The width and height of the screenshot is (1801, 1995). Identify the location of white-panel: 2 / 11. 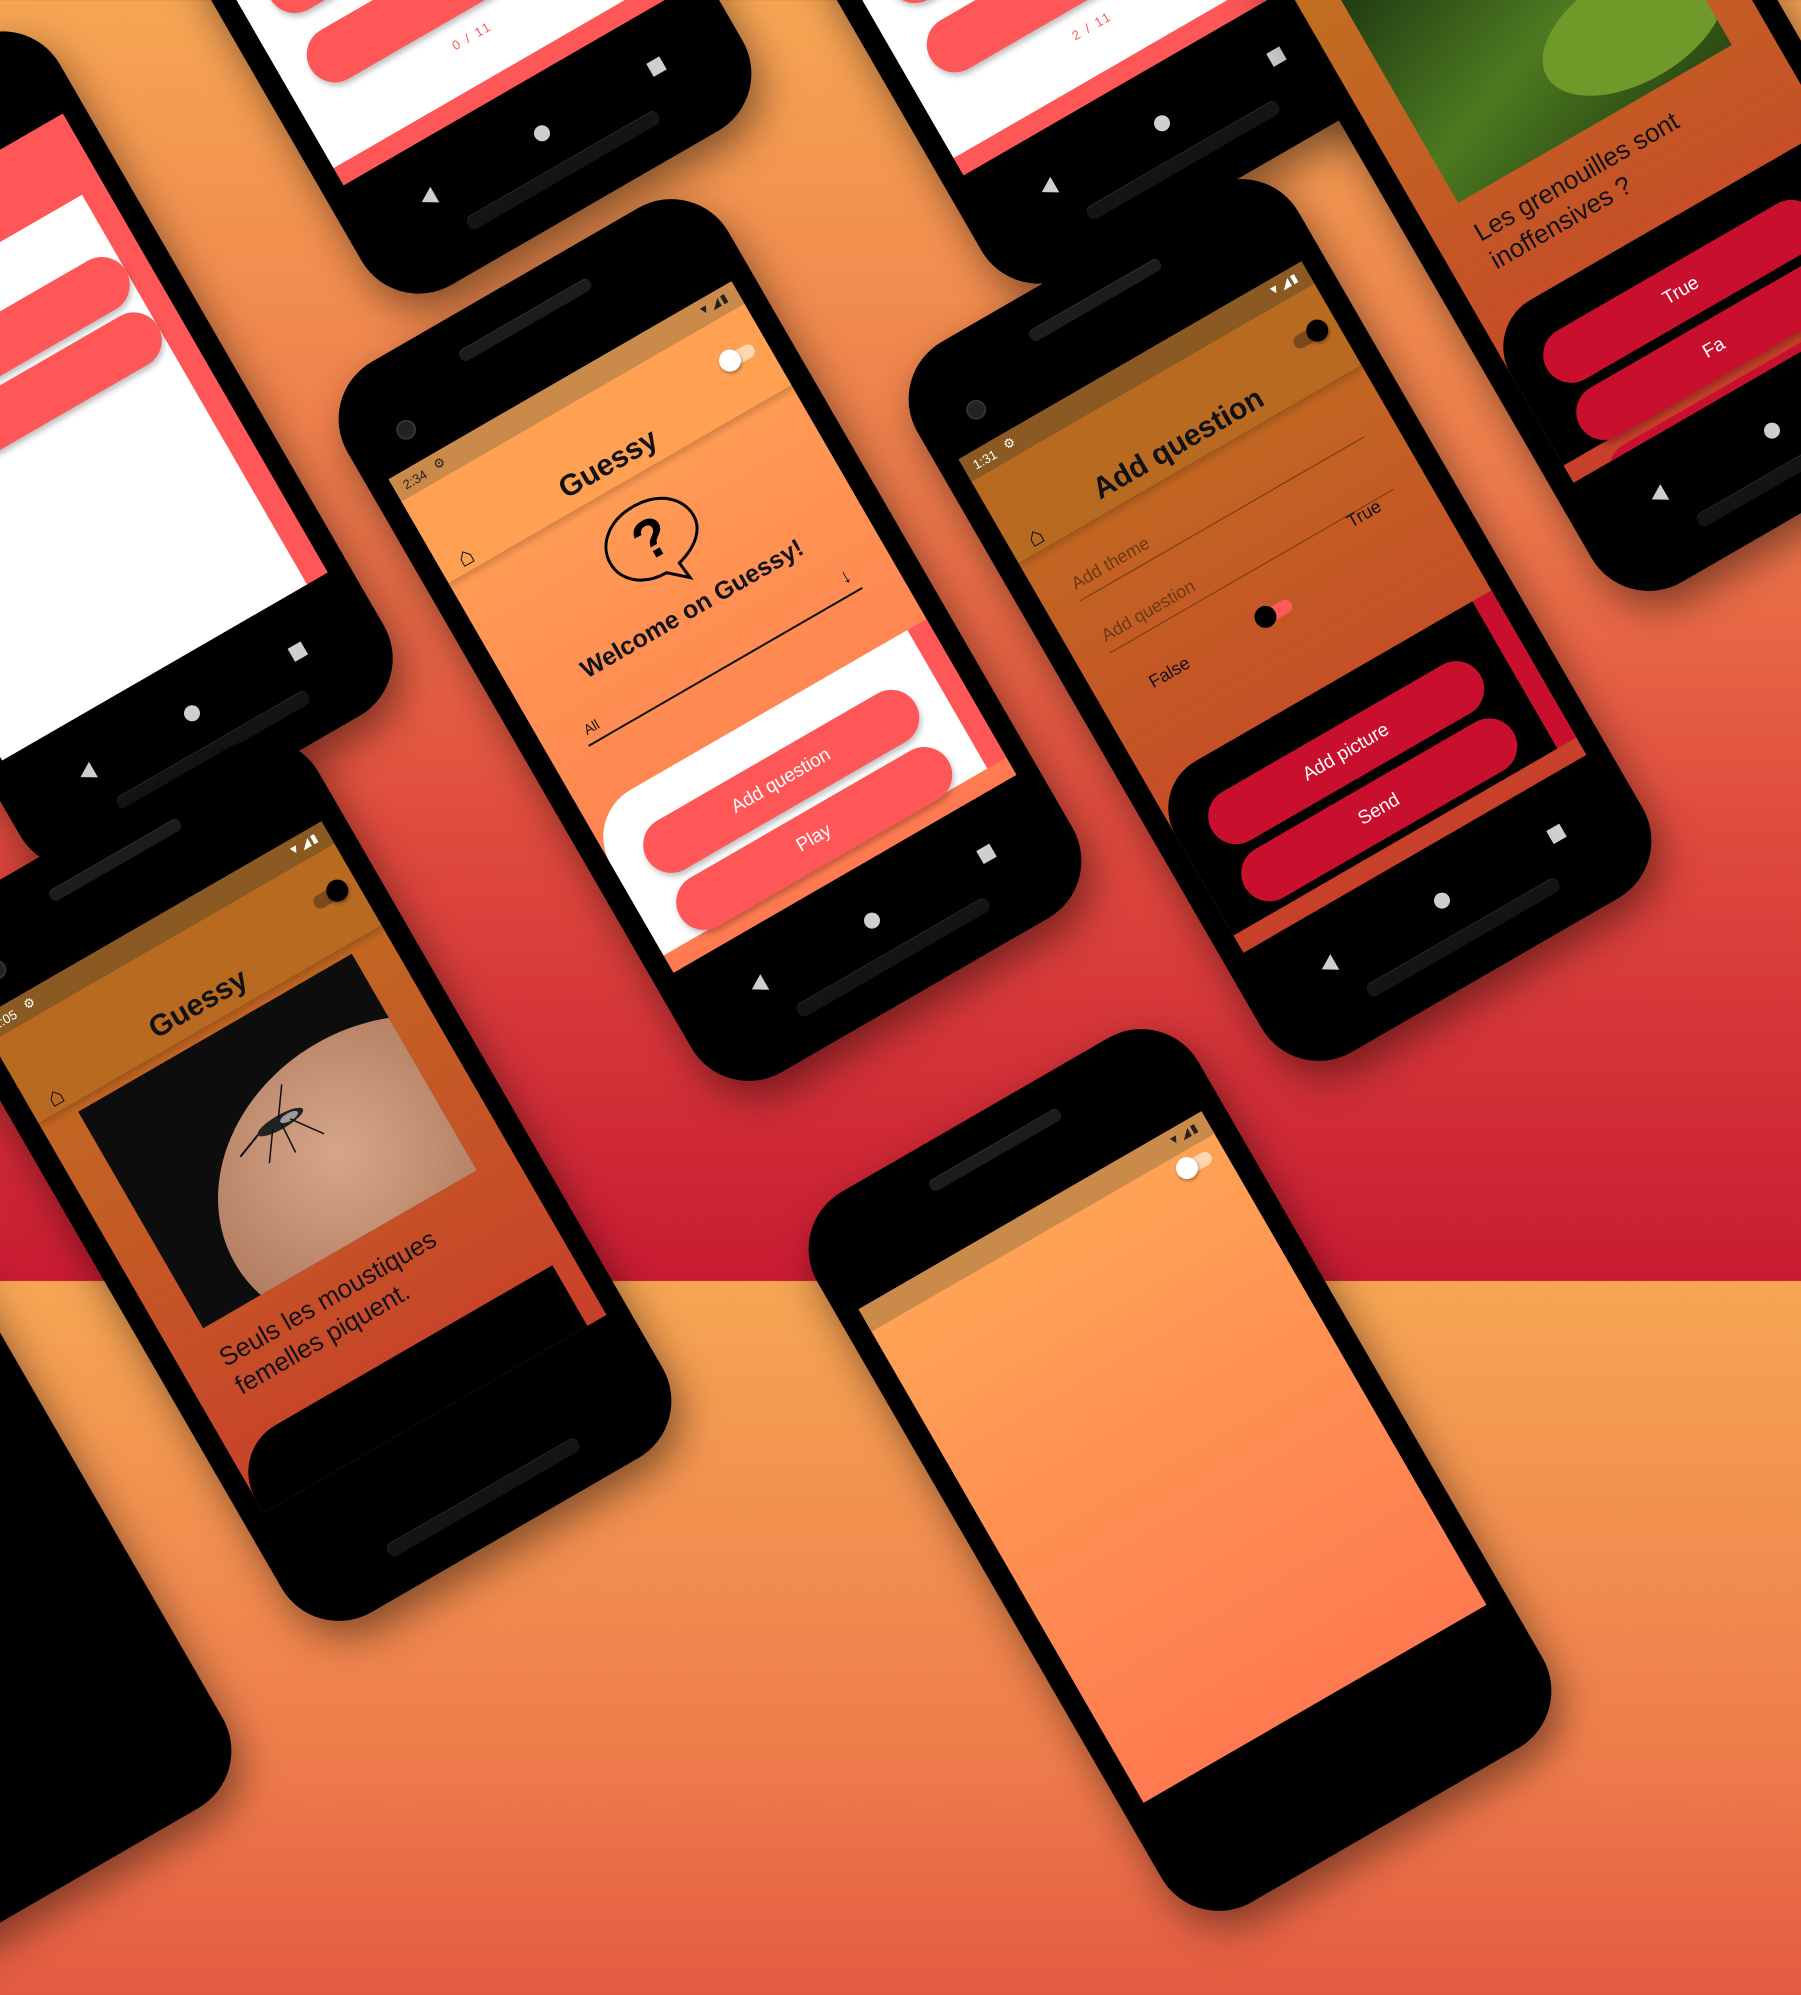
(987, 79).